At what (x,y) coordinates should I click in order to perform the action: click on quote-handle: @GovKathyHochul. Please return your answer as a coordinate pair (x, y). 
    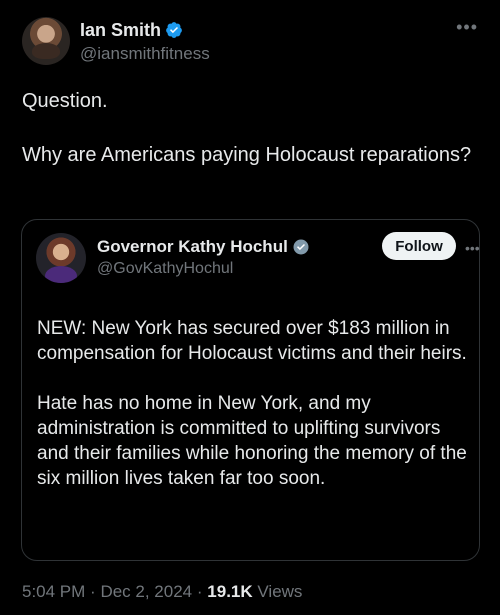
    Looking at the image, I should click on (203, 269).